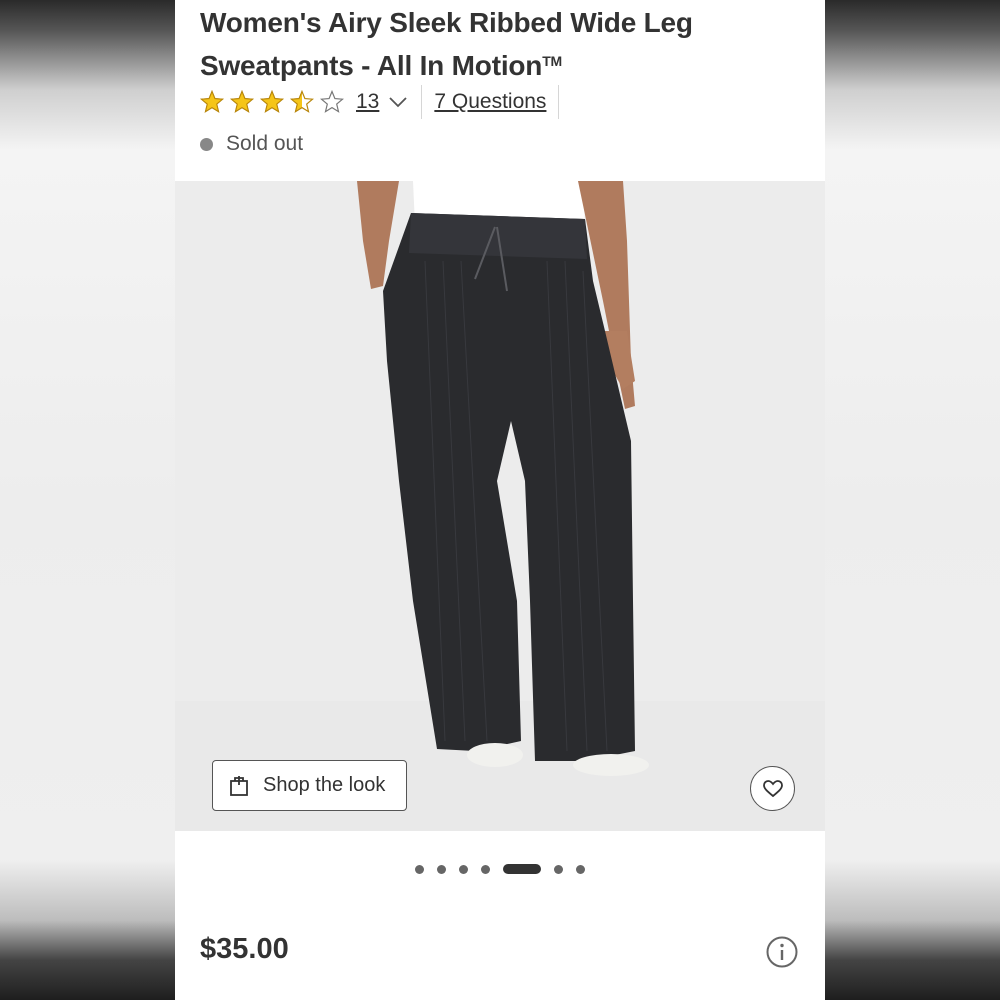  Describe the element at coordinates (380, 102) in the screenshot. I see `rating-row: 13 7 Questions` at that location.